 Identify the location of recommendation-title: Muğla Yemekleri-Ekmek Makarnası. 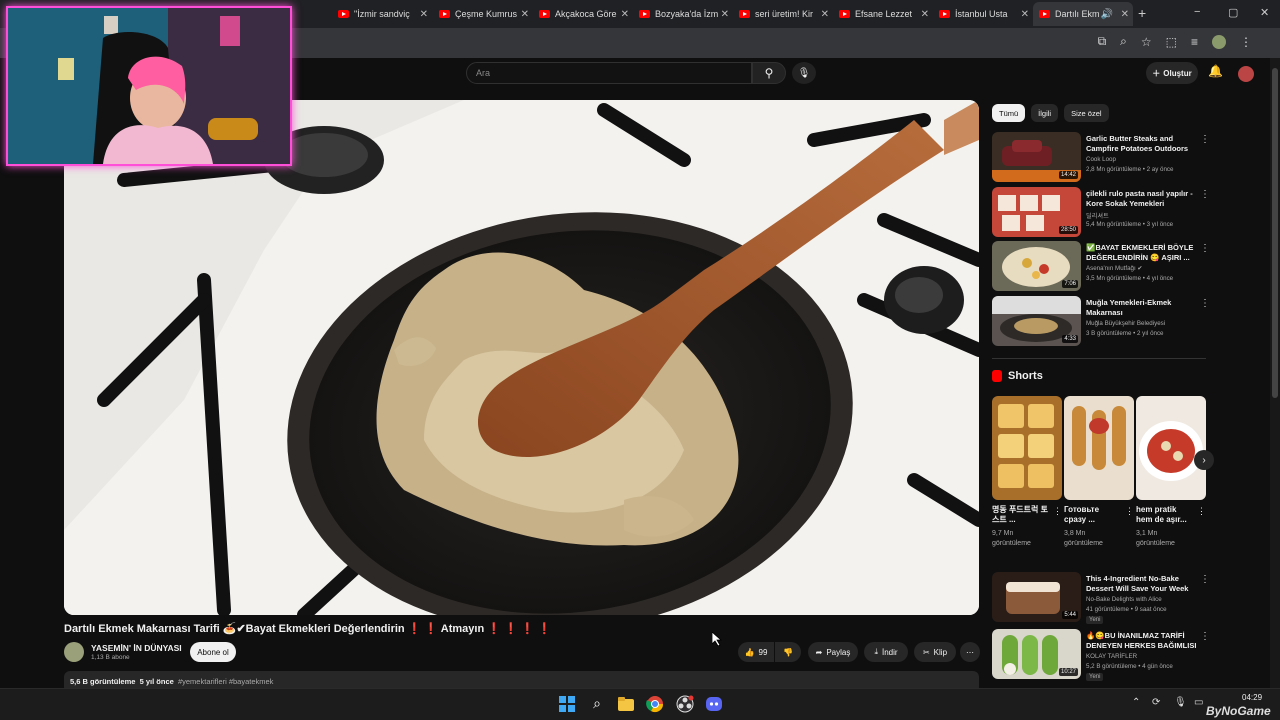
(1142, 308).